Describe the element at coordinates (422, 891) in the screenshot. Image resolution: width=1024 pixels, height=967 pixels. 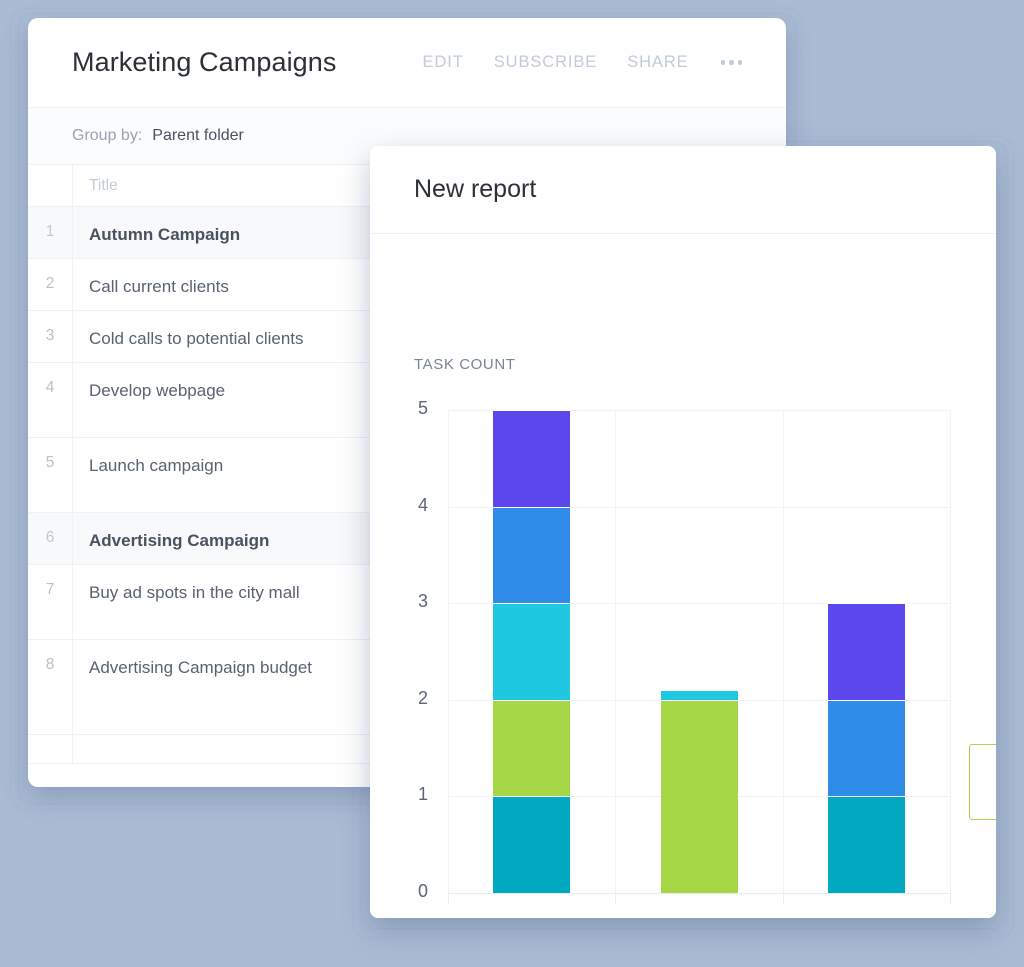
I see `y-axis-tick-label: 0` at that location.